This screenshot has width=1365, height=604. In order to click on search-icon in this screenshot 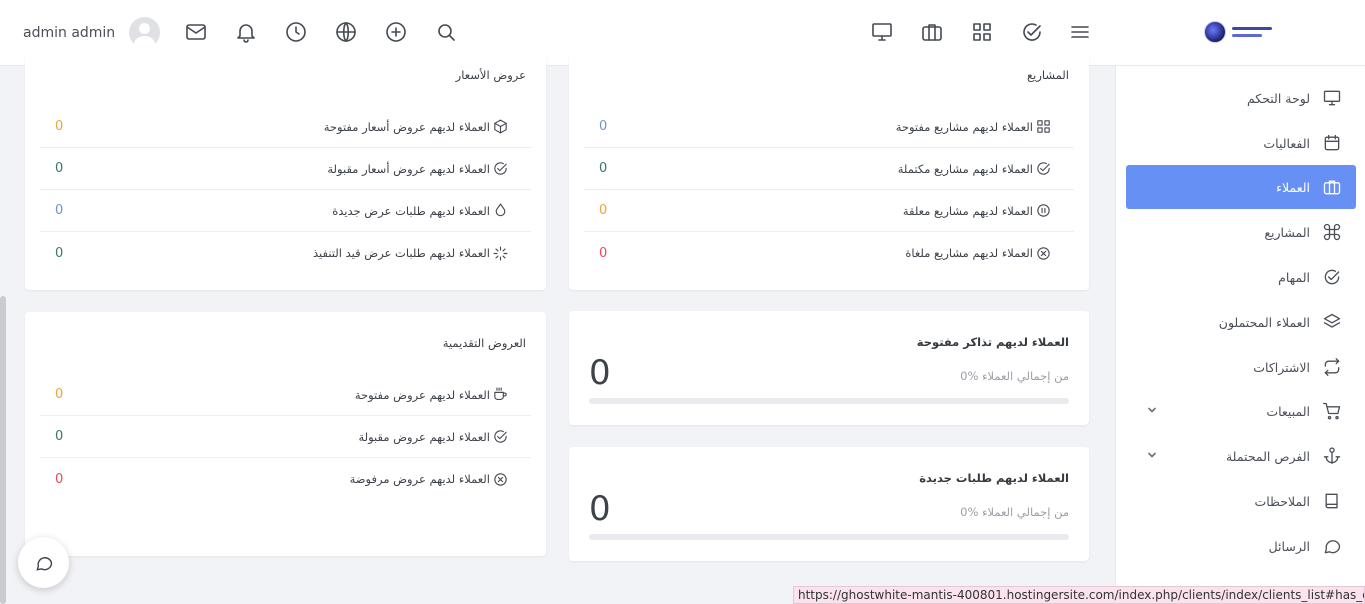, I will do `click(446, 32)`.